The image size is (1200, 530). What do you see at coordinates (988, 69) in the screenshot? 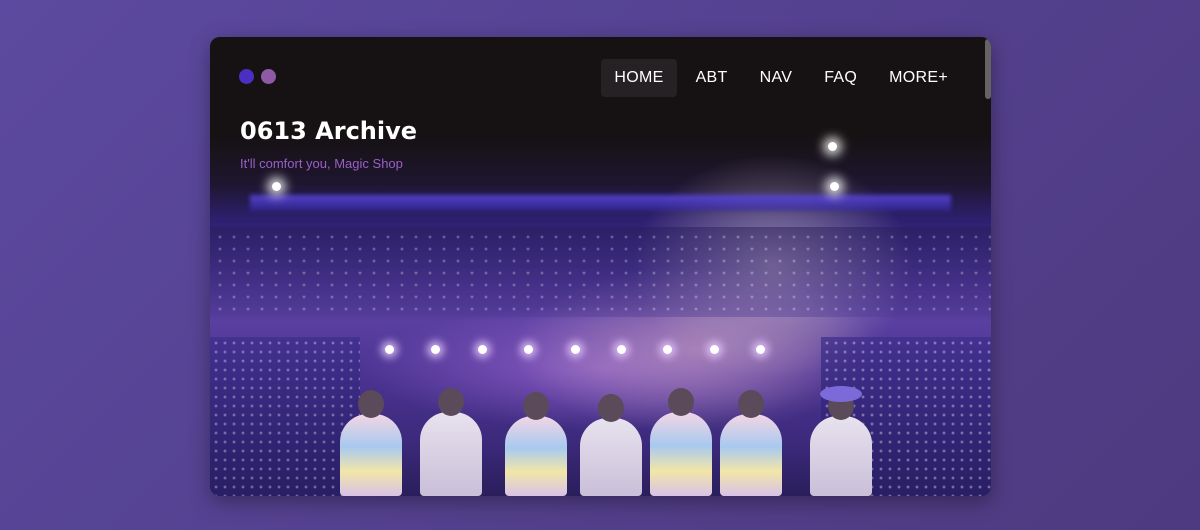
I see `scrollbar` at bounding box center [988, 69].